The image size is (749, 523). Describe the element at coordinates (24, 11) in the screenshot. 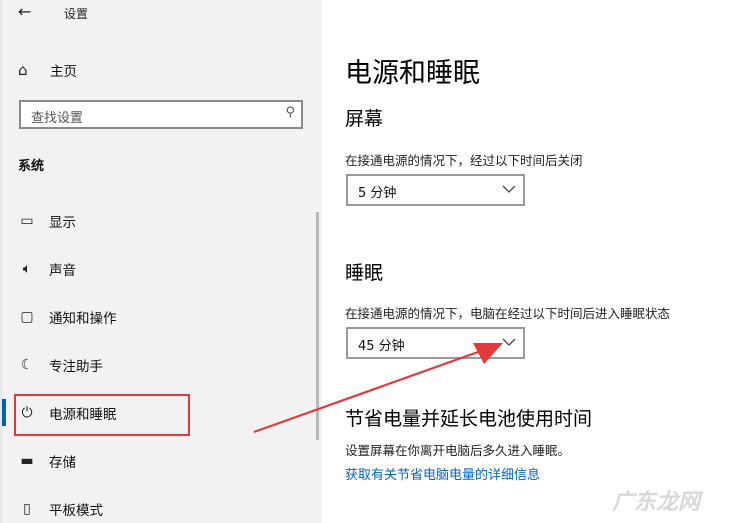

I see `back-arrow-icon: ←` at that location.